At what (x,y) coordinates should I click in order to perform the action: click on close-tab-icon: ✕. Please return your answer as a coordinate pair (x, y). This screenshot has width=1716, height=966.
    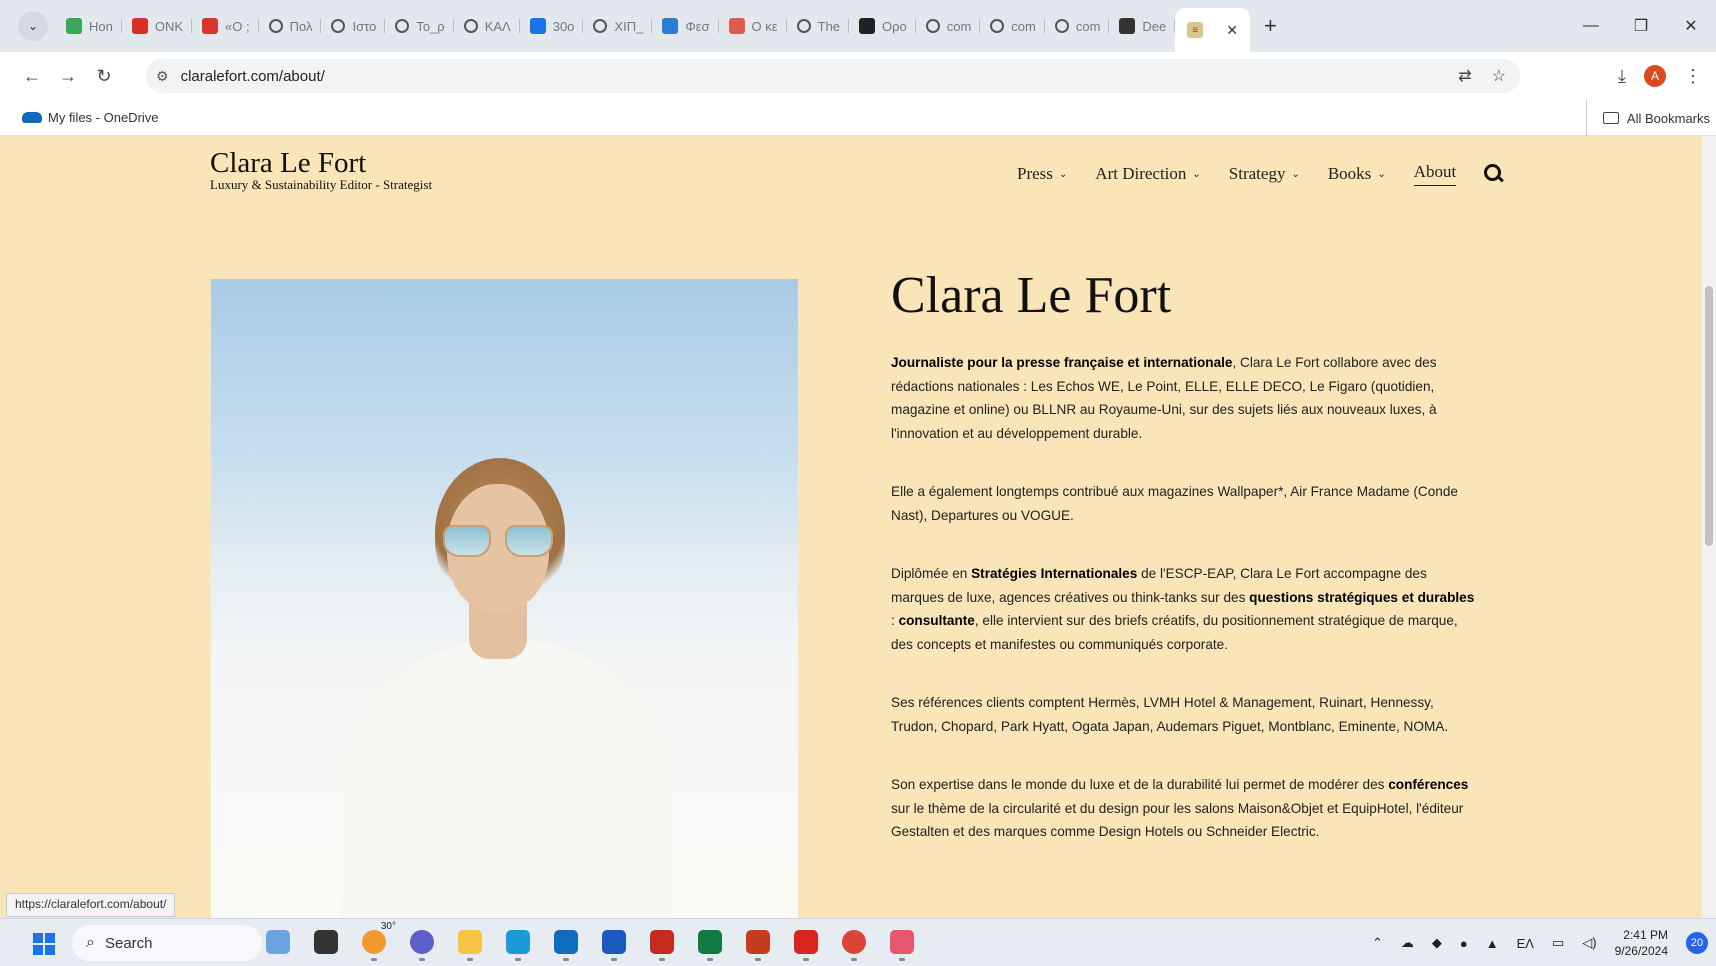
    Looking at the image, I should click on (1232, 30).